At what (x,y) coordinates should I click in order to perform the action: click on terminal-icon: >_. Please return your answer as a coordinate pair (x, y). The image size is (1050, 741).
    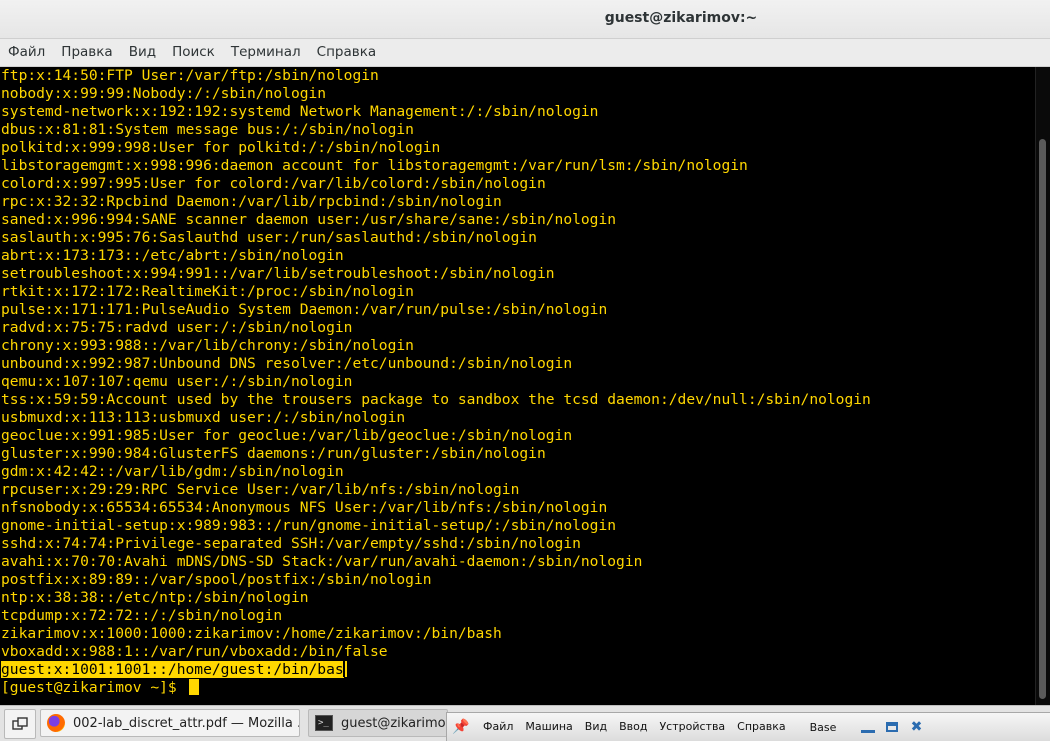
    Looking at the image, I should click on (324, 723).